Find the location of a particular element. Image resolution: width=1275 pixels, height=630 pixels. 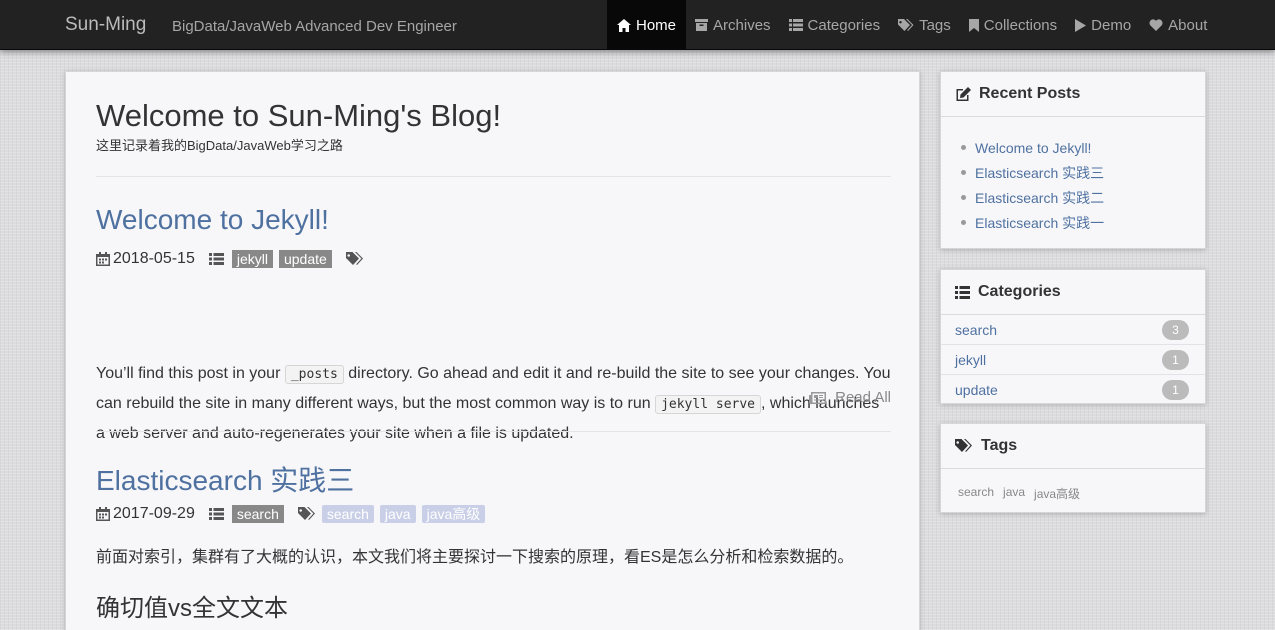

category-item: jekyll 1 is located at coordinates (1073, 360).